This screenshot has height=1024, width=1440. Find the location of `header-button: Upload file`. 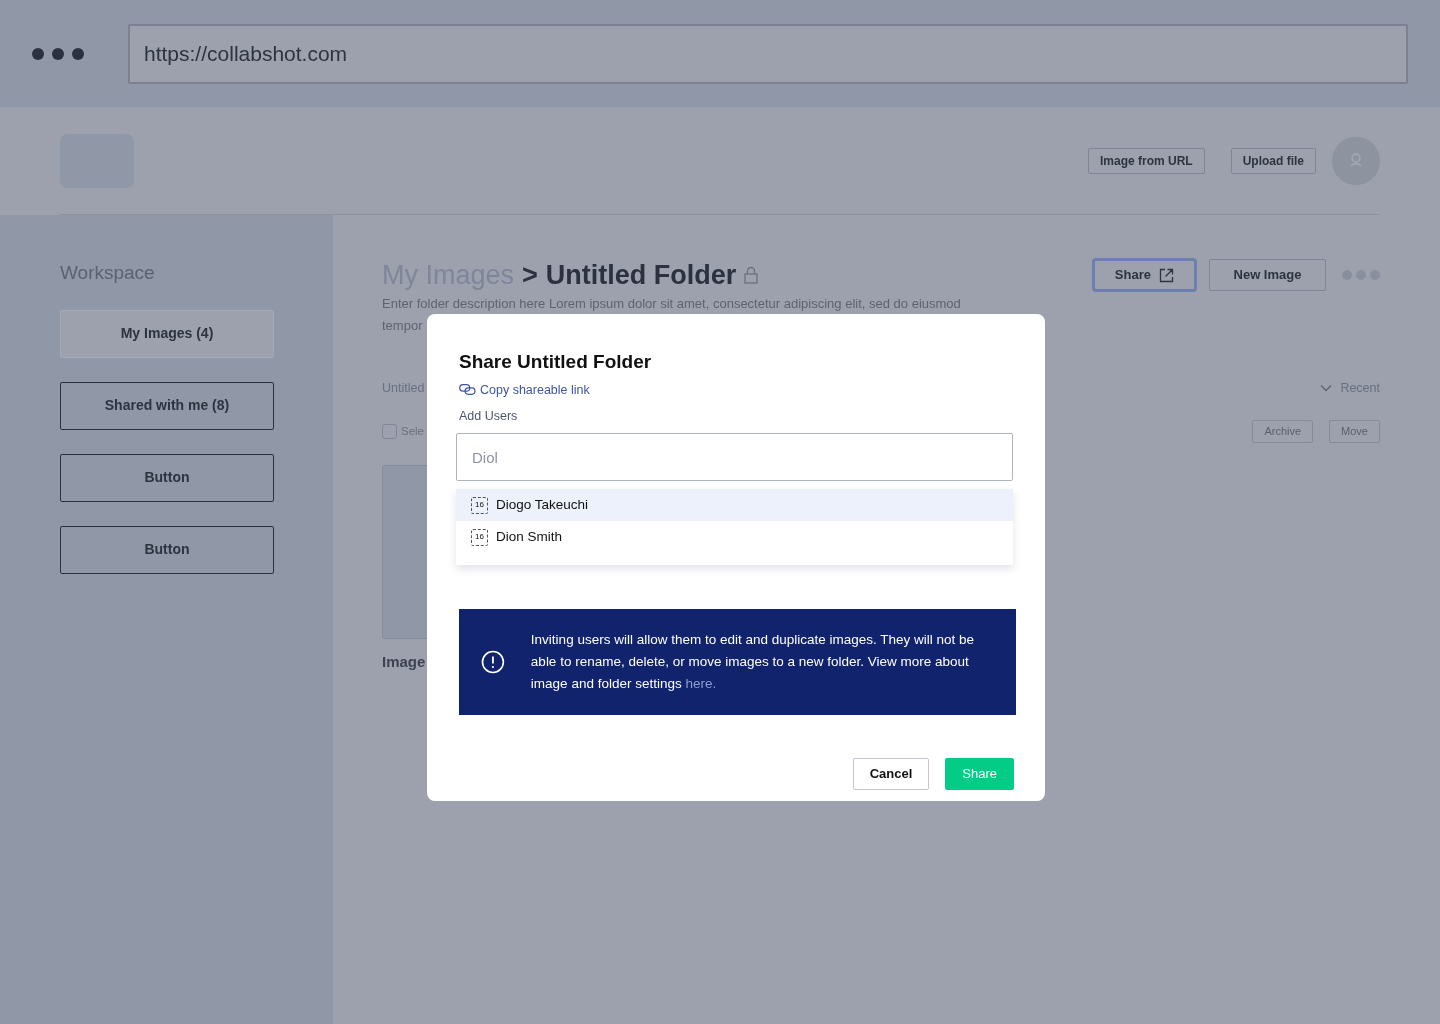

header-button: Upload file is located at coordinates (1273, 160).